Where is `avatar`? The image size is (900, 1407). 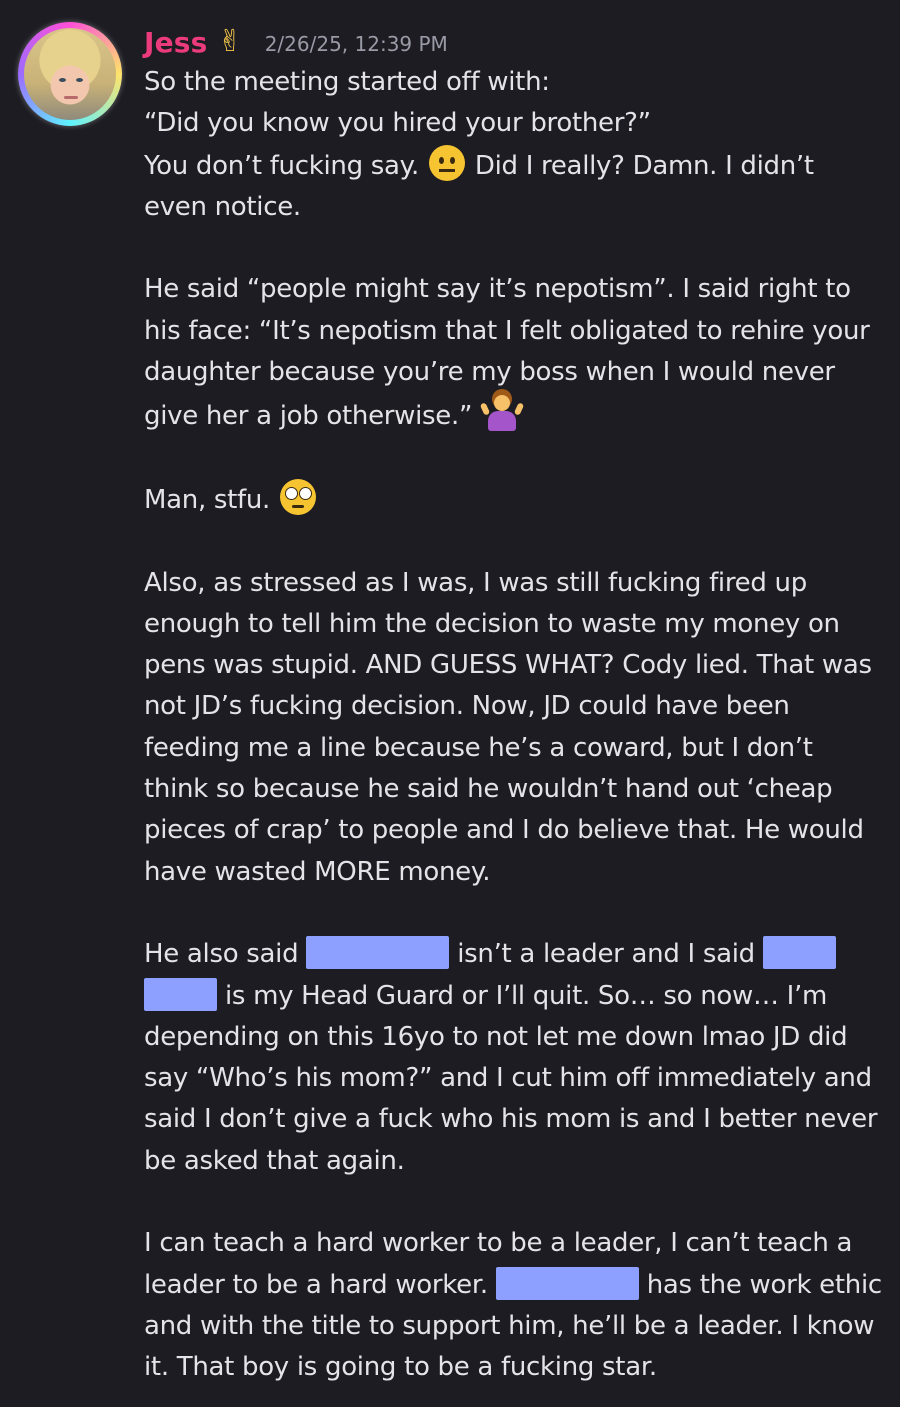
avatar is located at coordinates (70, 74).